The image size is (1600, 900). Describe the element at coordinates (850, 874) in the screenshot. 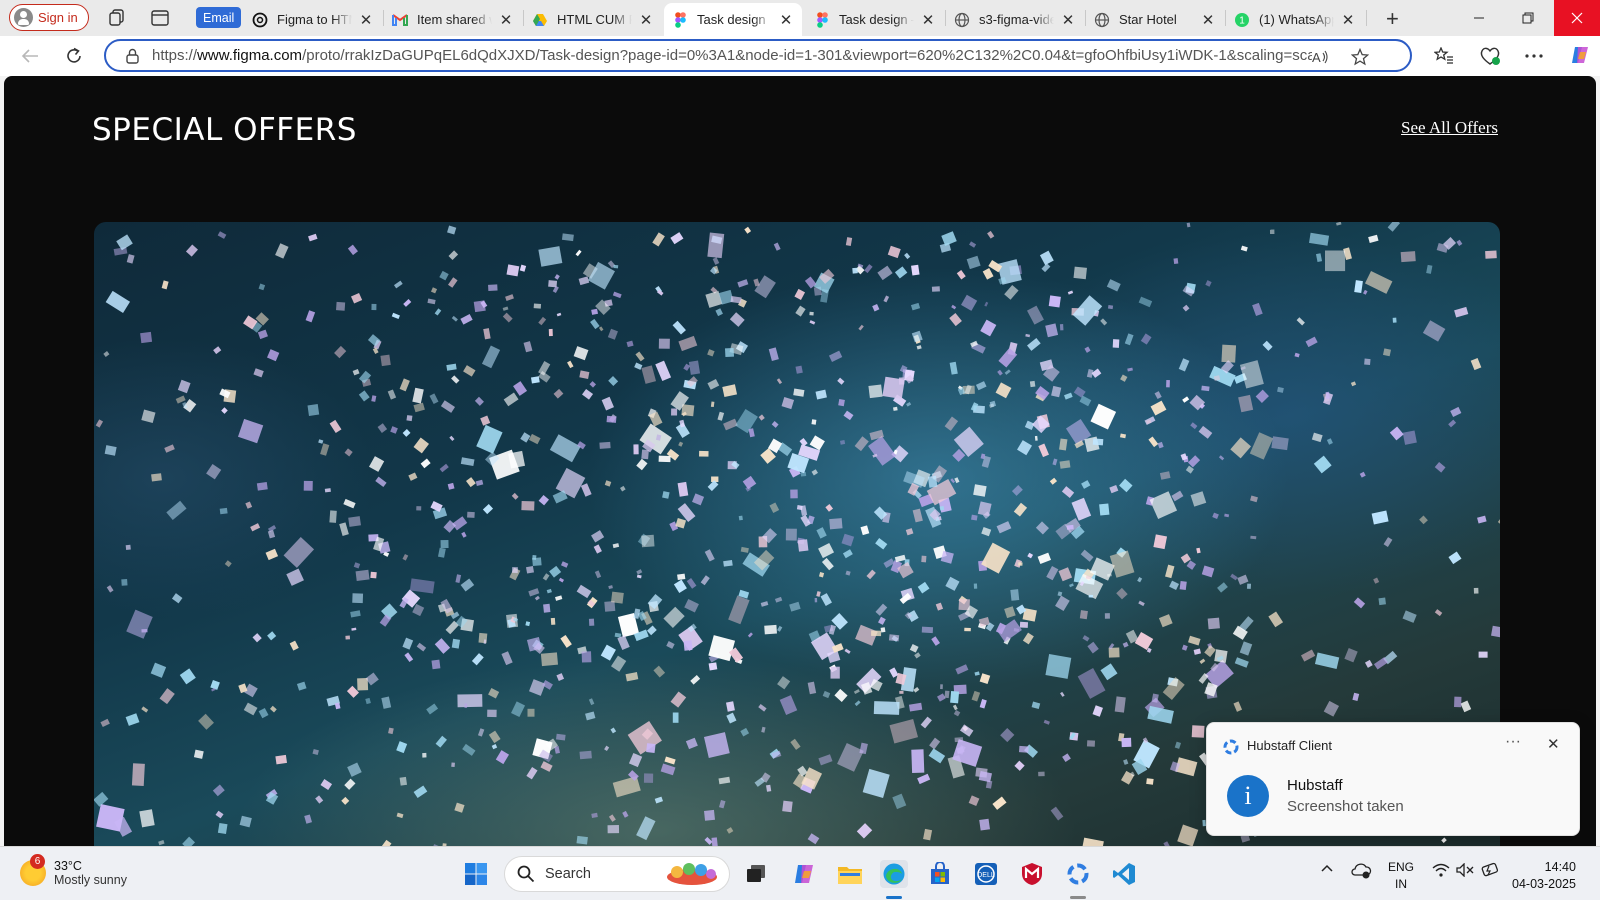

I see `file-explorer-icon` at that location.